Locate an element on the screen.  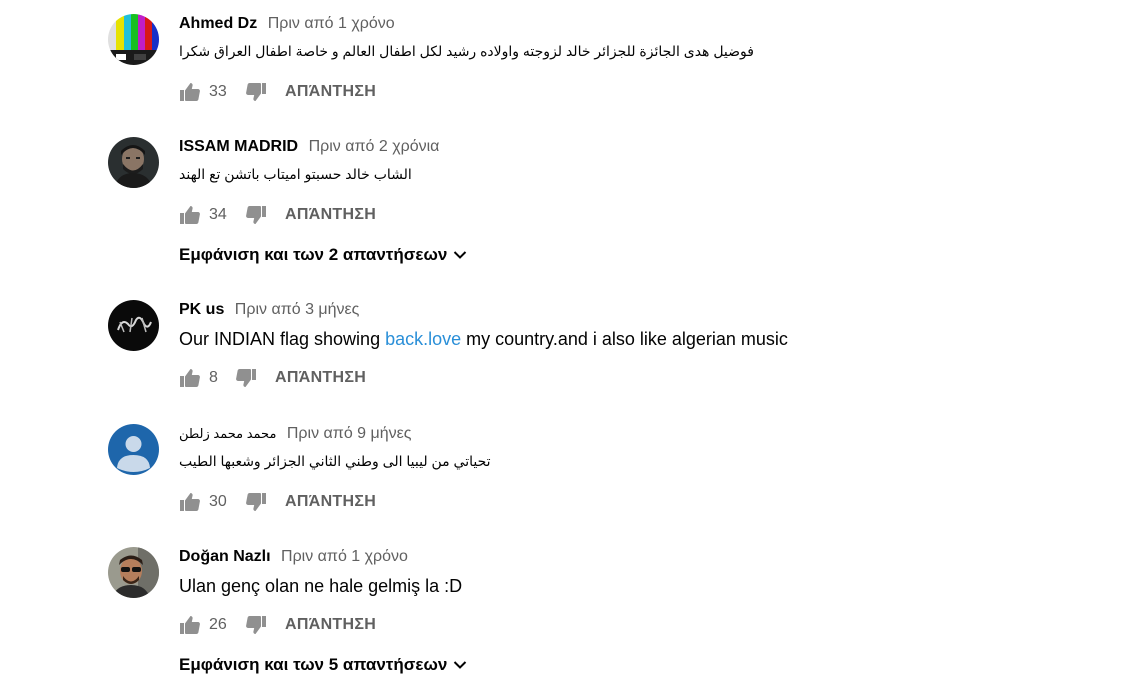
comment-actions: 26 ΑΠΆΝΤΗΣΗ is located at coordinates (277, 625).